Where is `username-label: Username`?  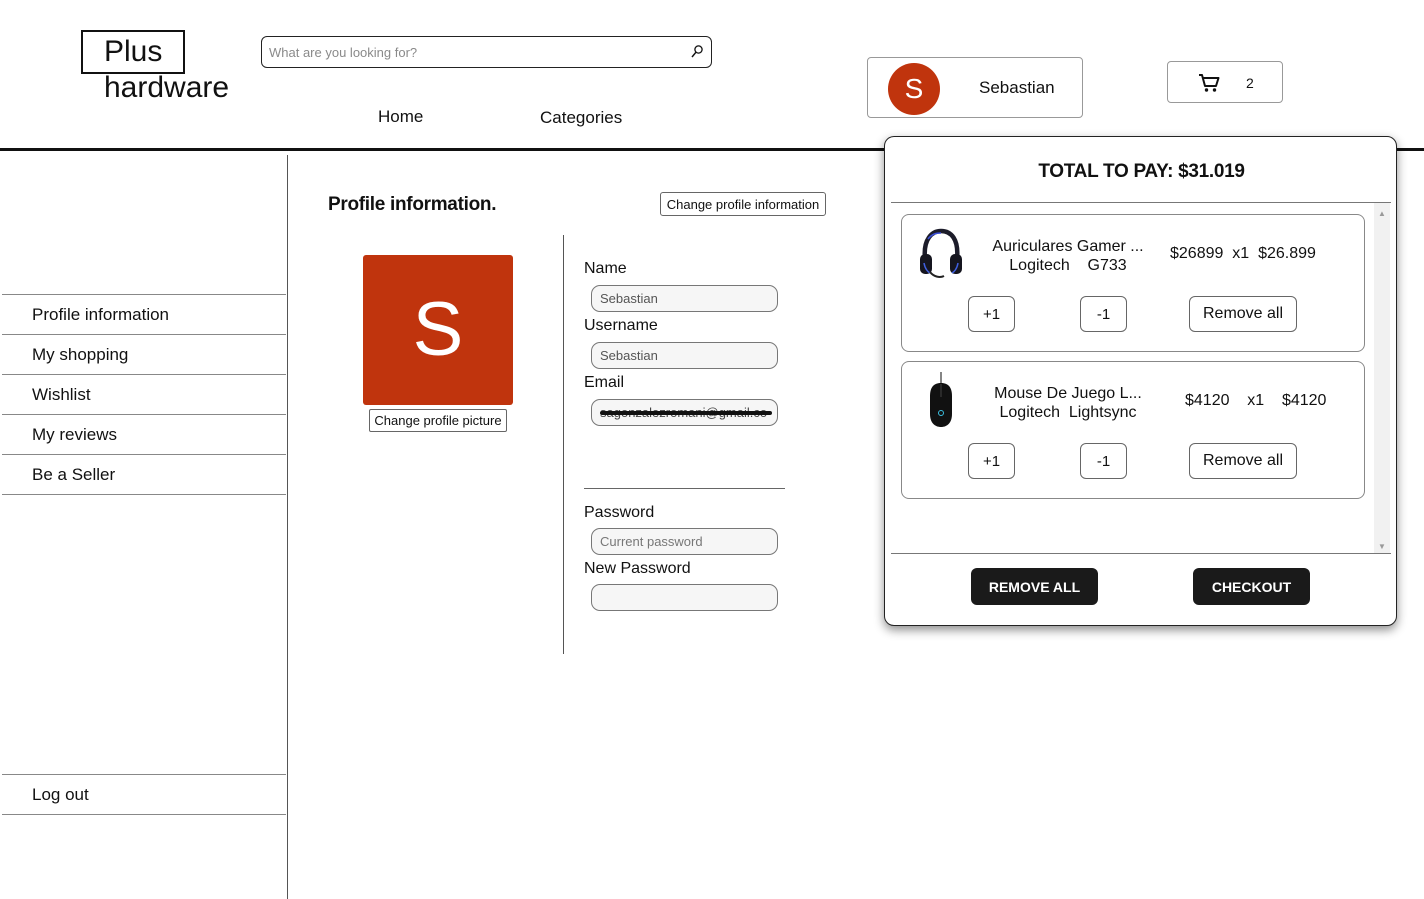
username-label: Username is located at coordinates (621, 325).